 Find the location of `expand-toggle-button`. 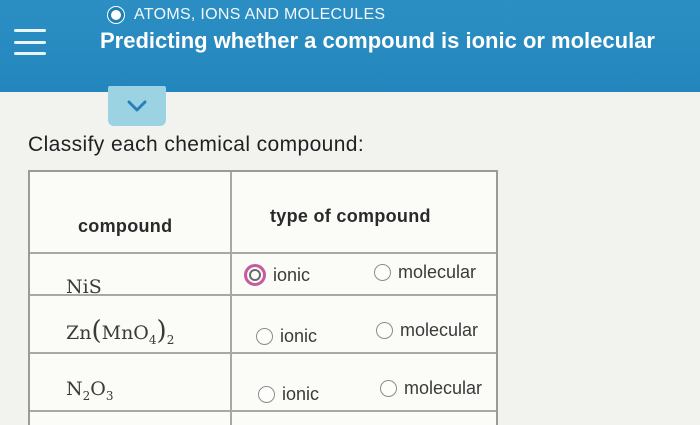

expand-toggle-button is located at coordinates (137, 106).